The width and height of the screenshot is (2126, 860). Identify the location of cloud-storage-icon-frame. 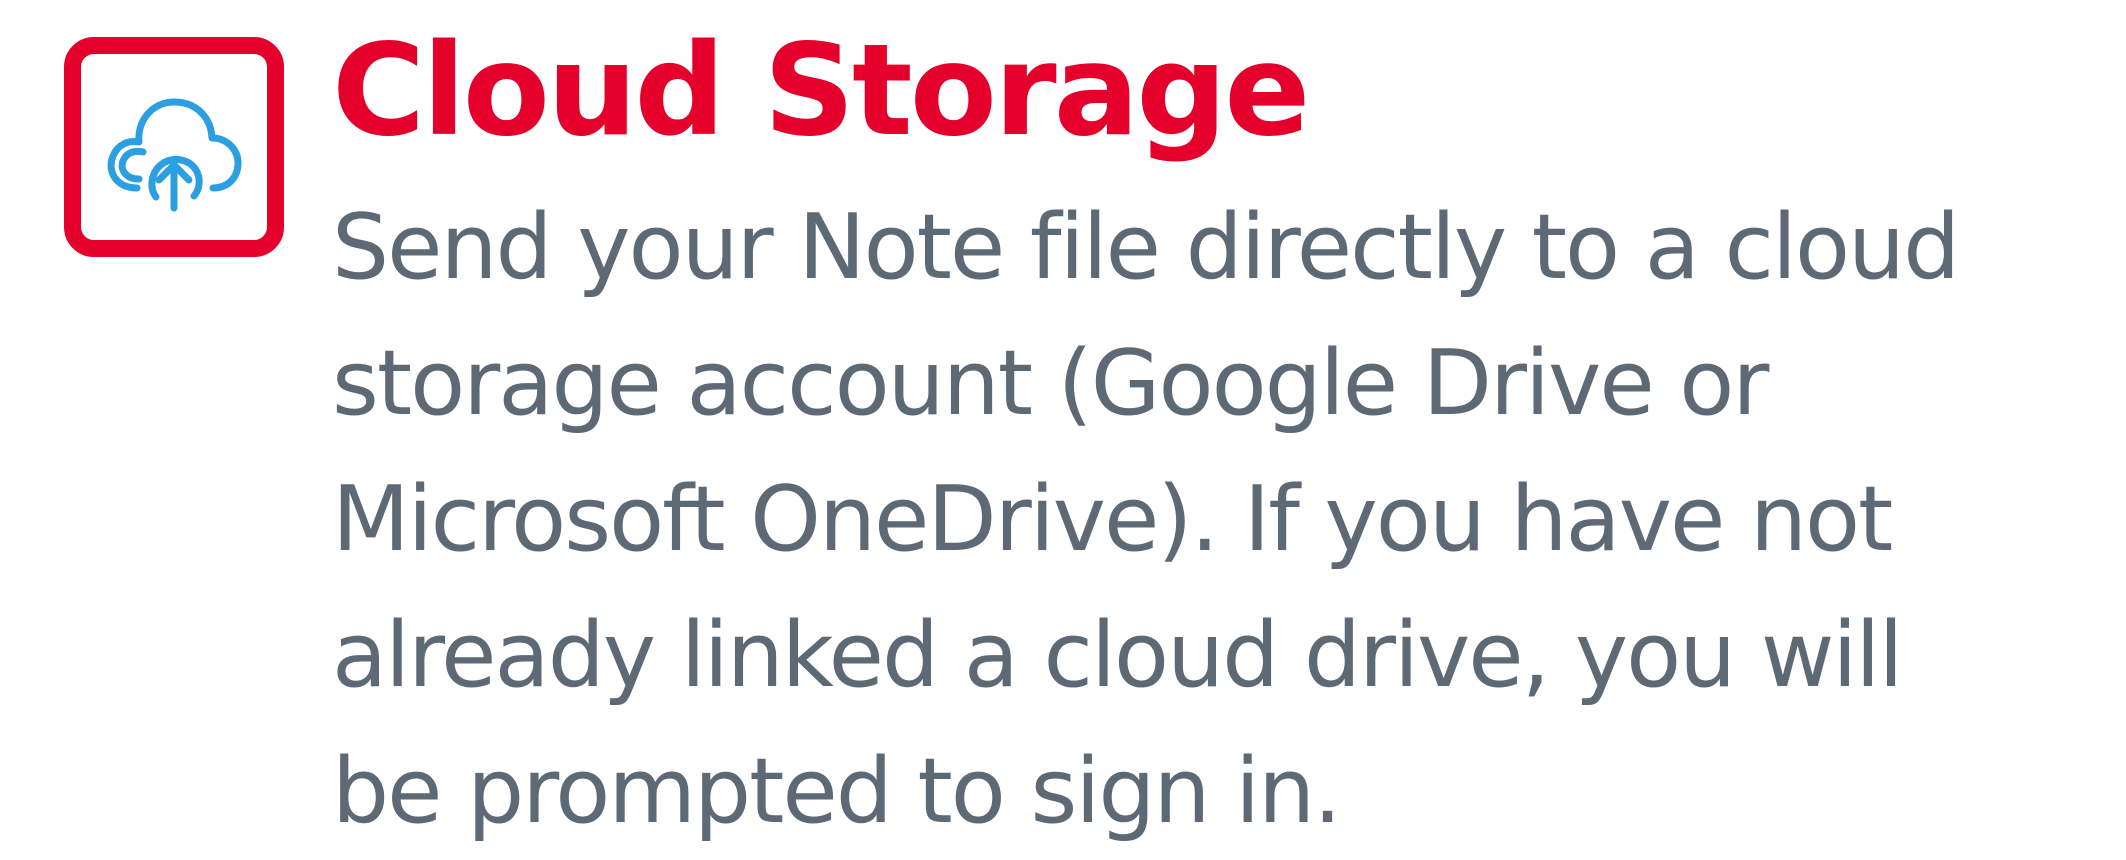
(174, 147).